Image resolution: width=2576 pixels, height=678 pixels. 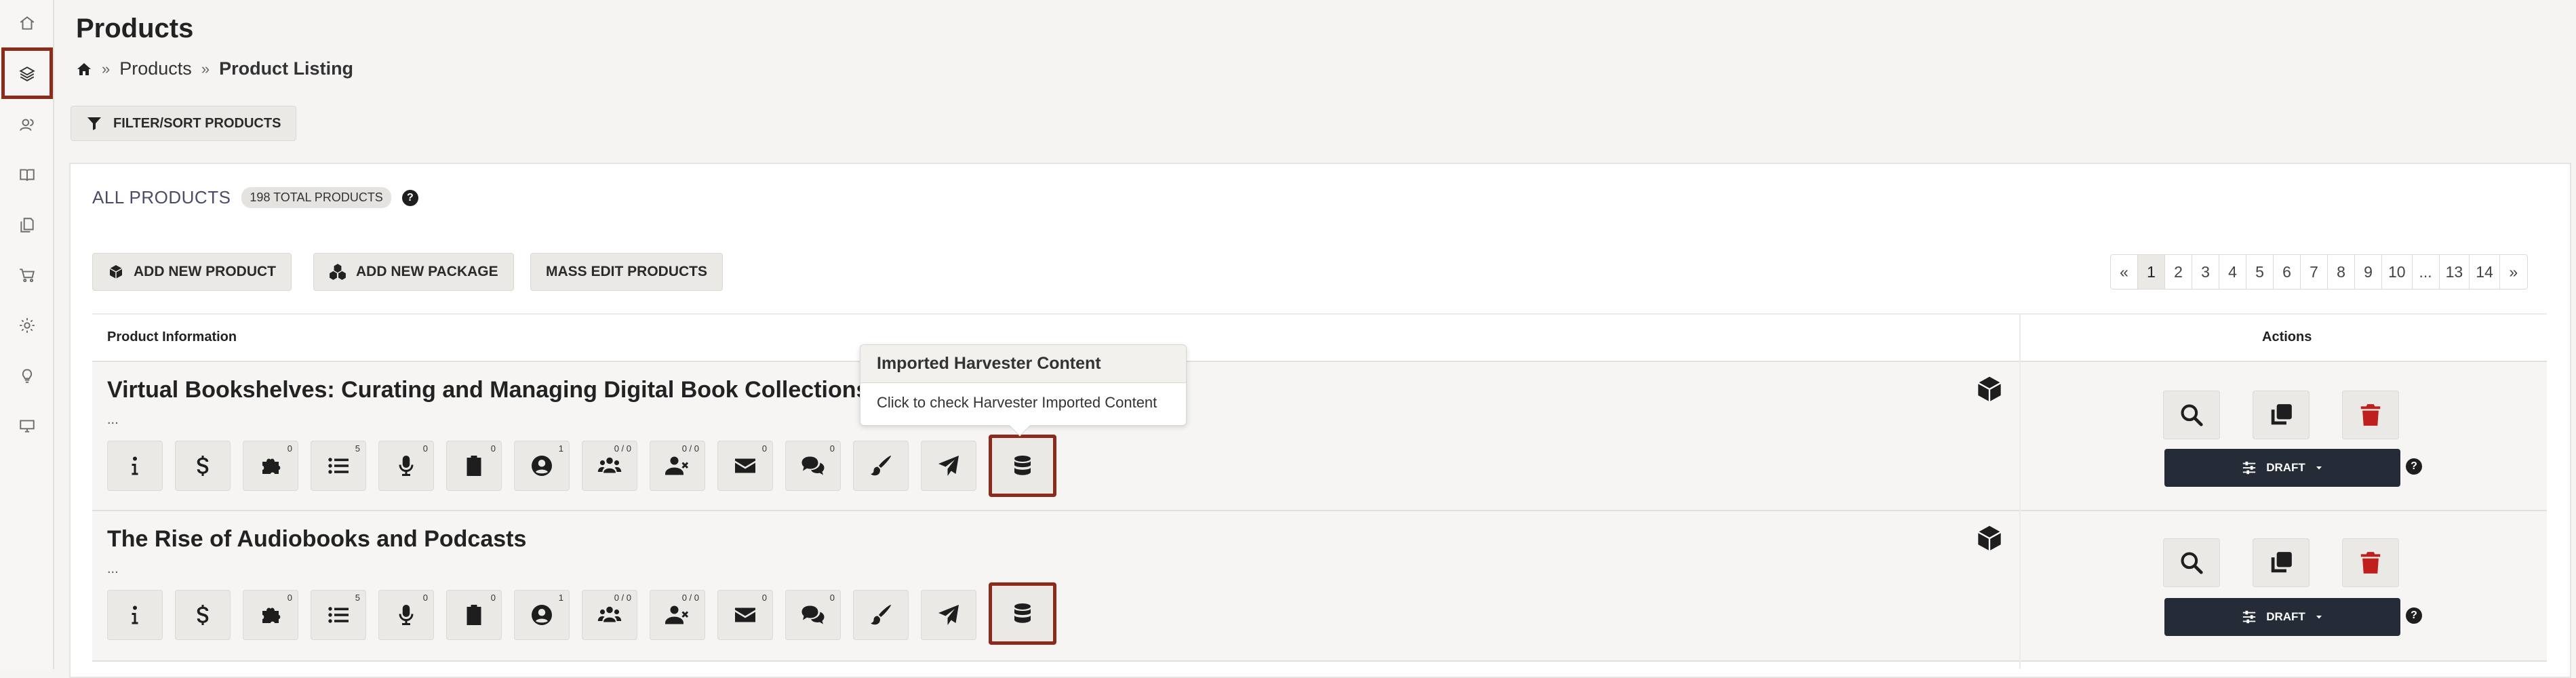 What do you see at coordinates (27, 426) in the screenshot?
I see `sidebar-item-display` at bounding box center [27, 426].